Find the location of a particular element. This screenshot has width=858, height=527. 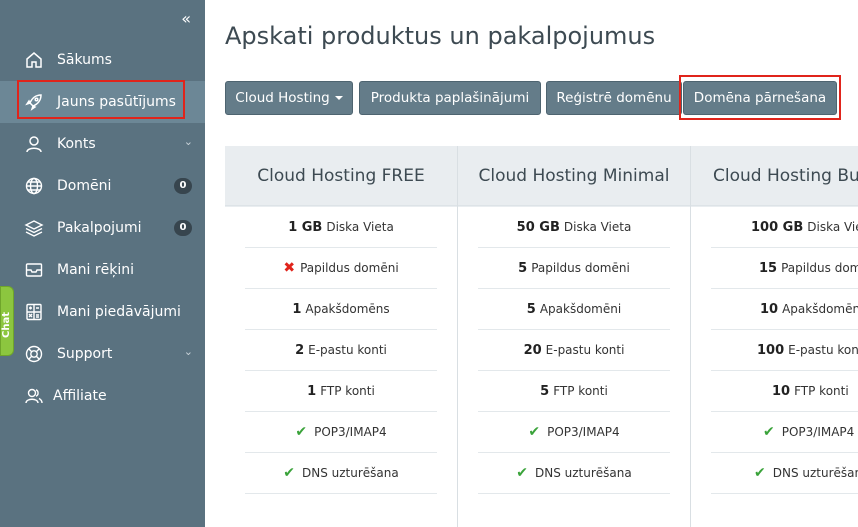

layers-icon is located at coordinates (34, 228).